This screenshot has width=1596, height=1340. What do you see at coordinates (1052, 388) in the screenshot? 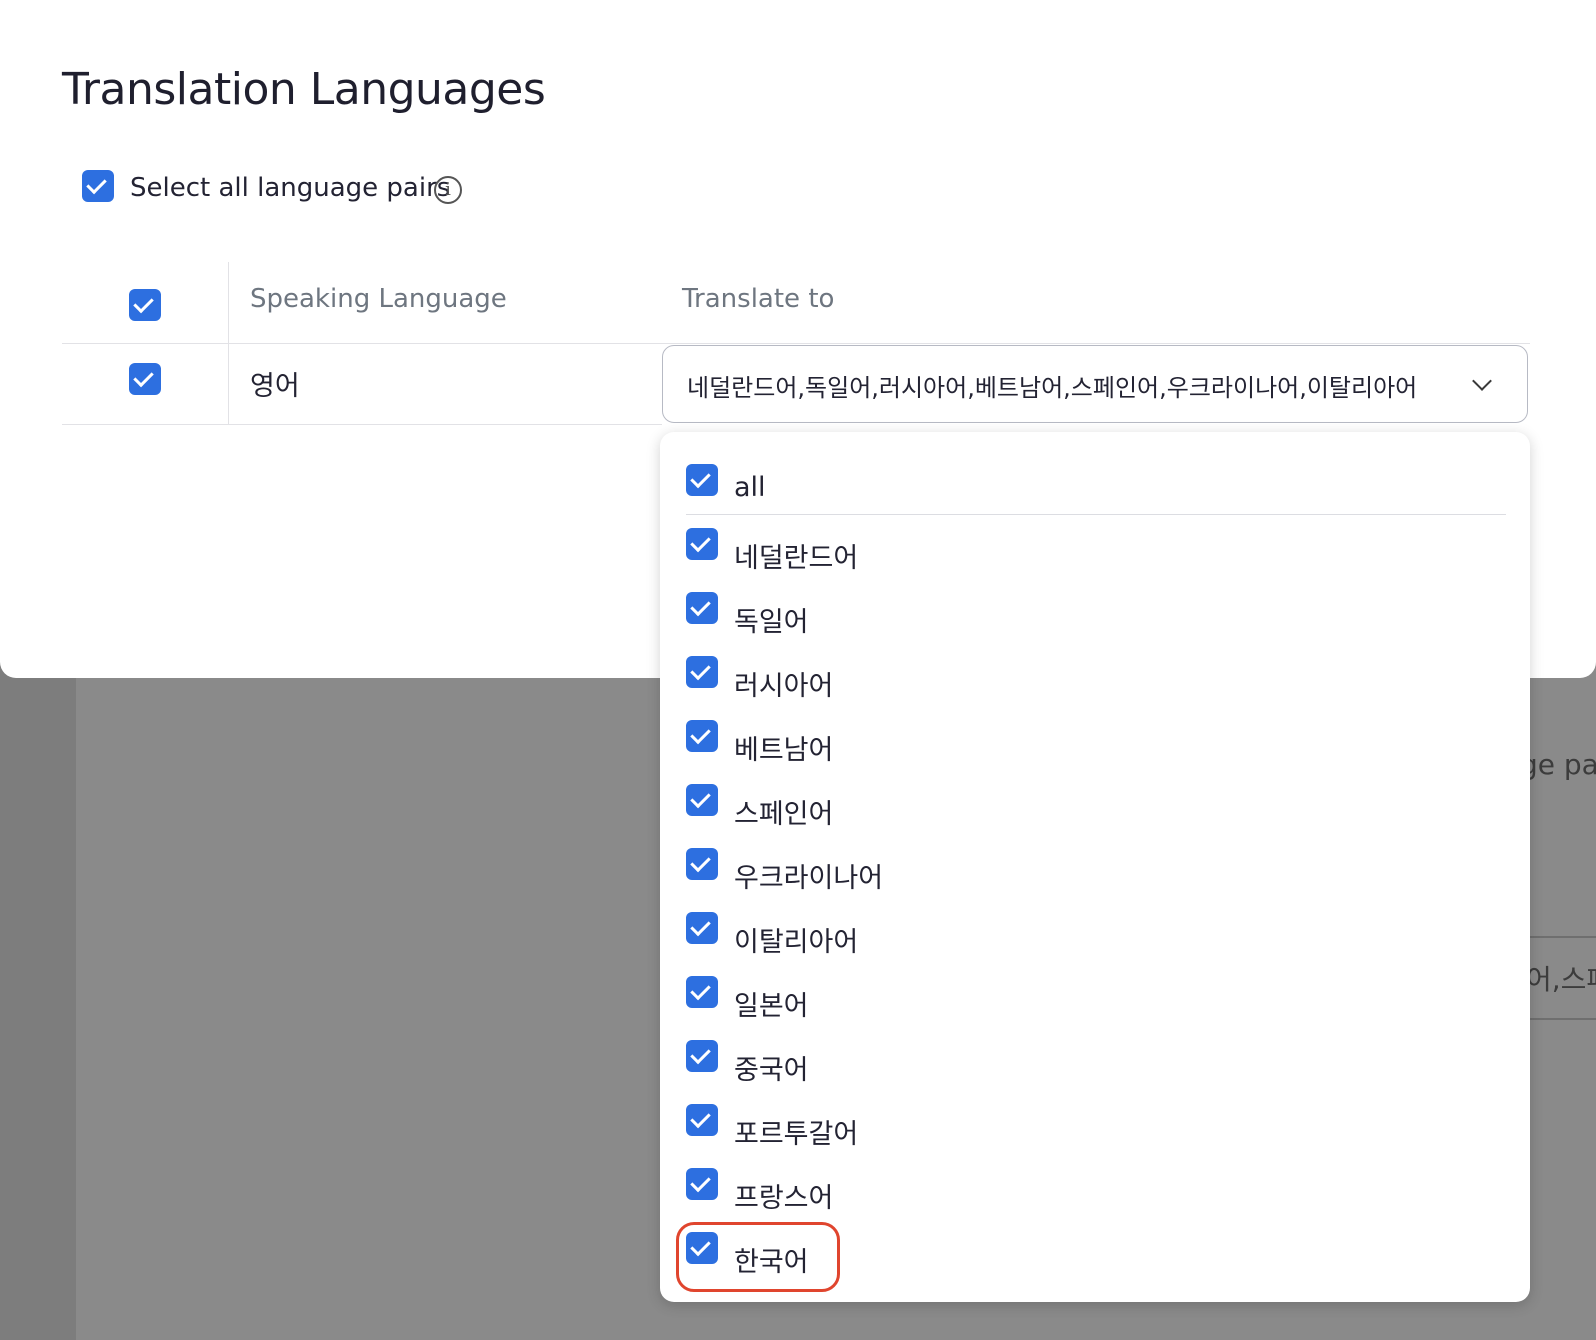
I see `translate-to-value: 네덜란드어,독일어,러시아어,베트남어,스페인어,우크라이나어,이탈리아어` at bounding box center [1052, 388].